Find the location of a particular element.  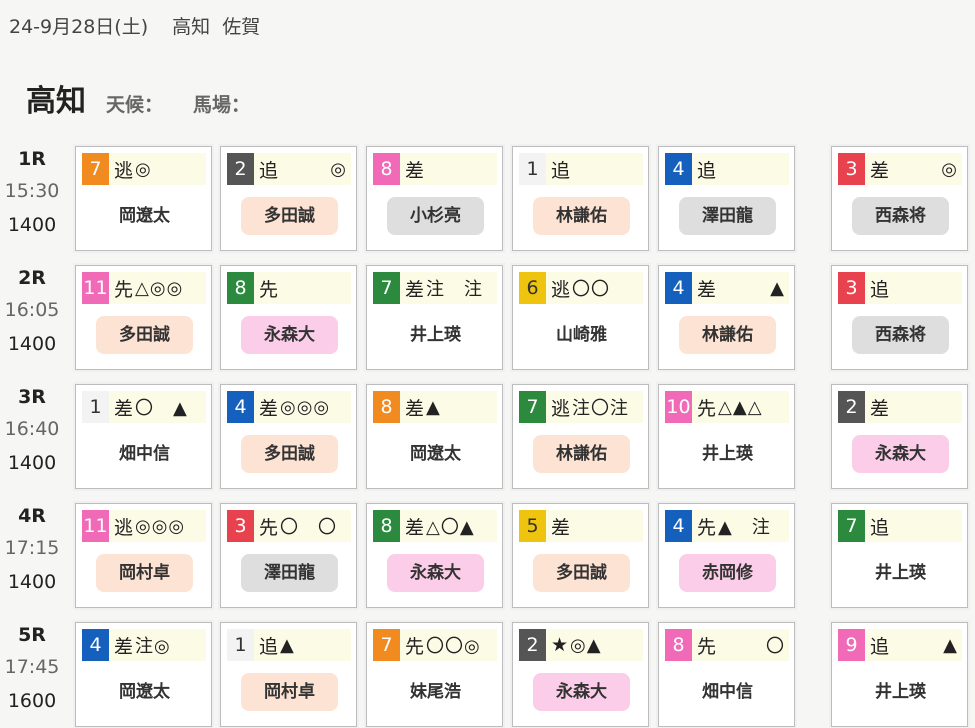

prediction-marks: 注◎ is located at coordinates (153, 646).